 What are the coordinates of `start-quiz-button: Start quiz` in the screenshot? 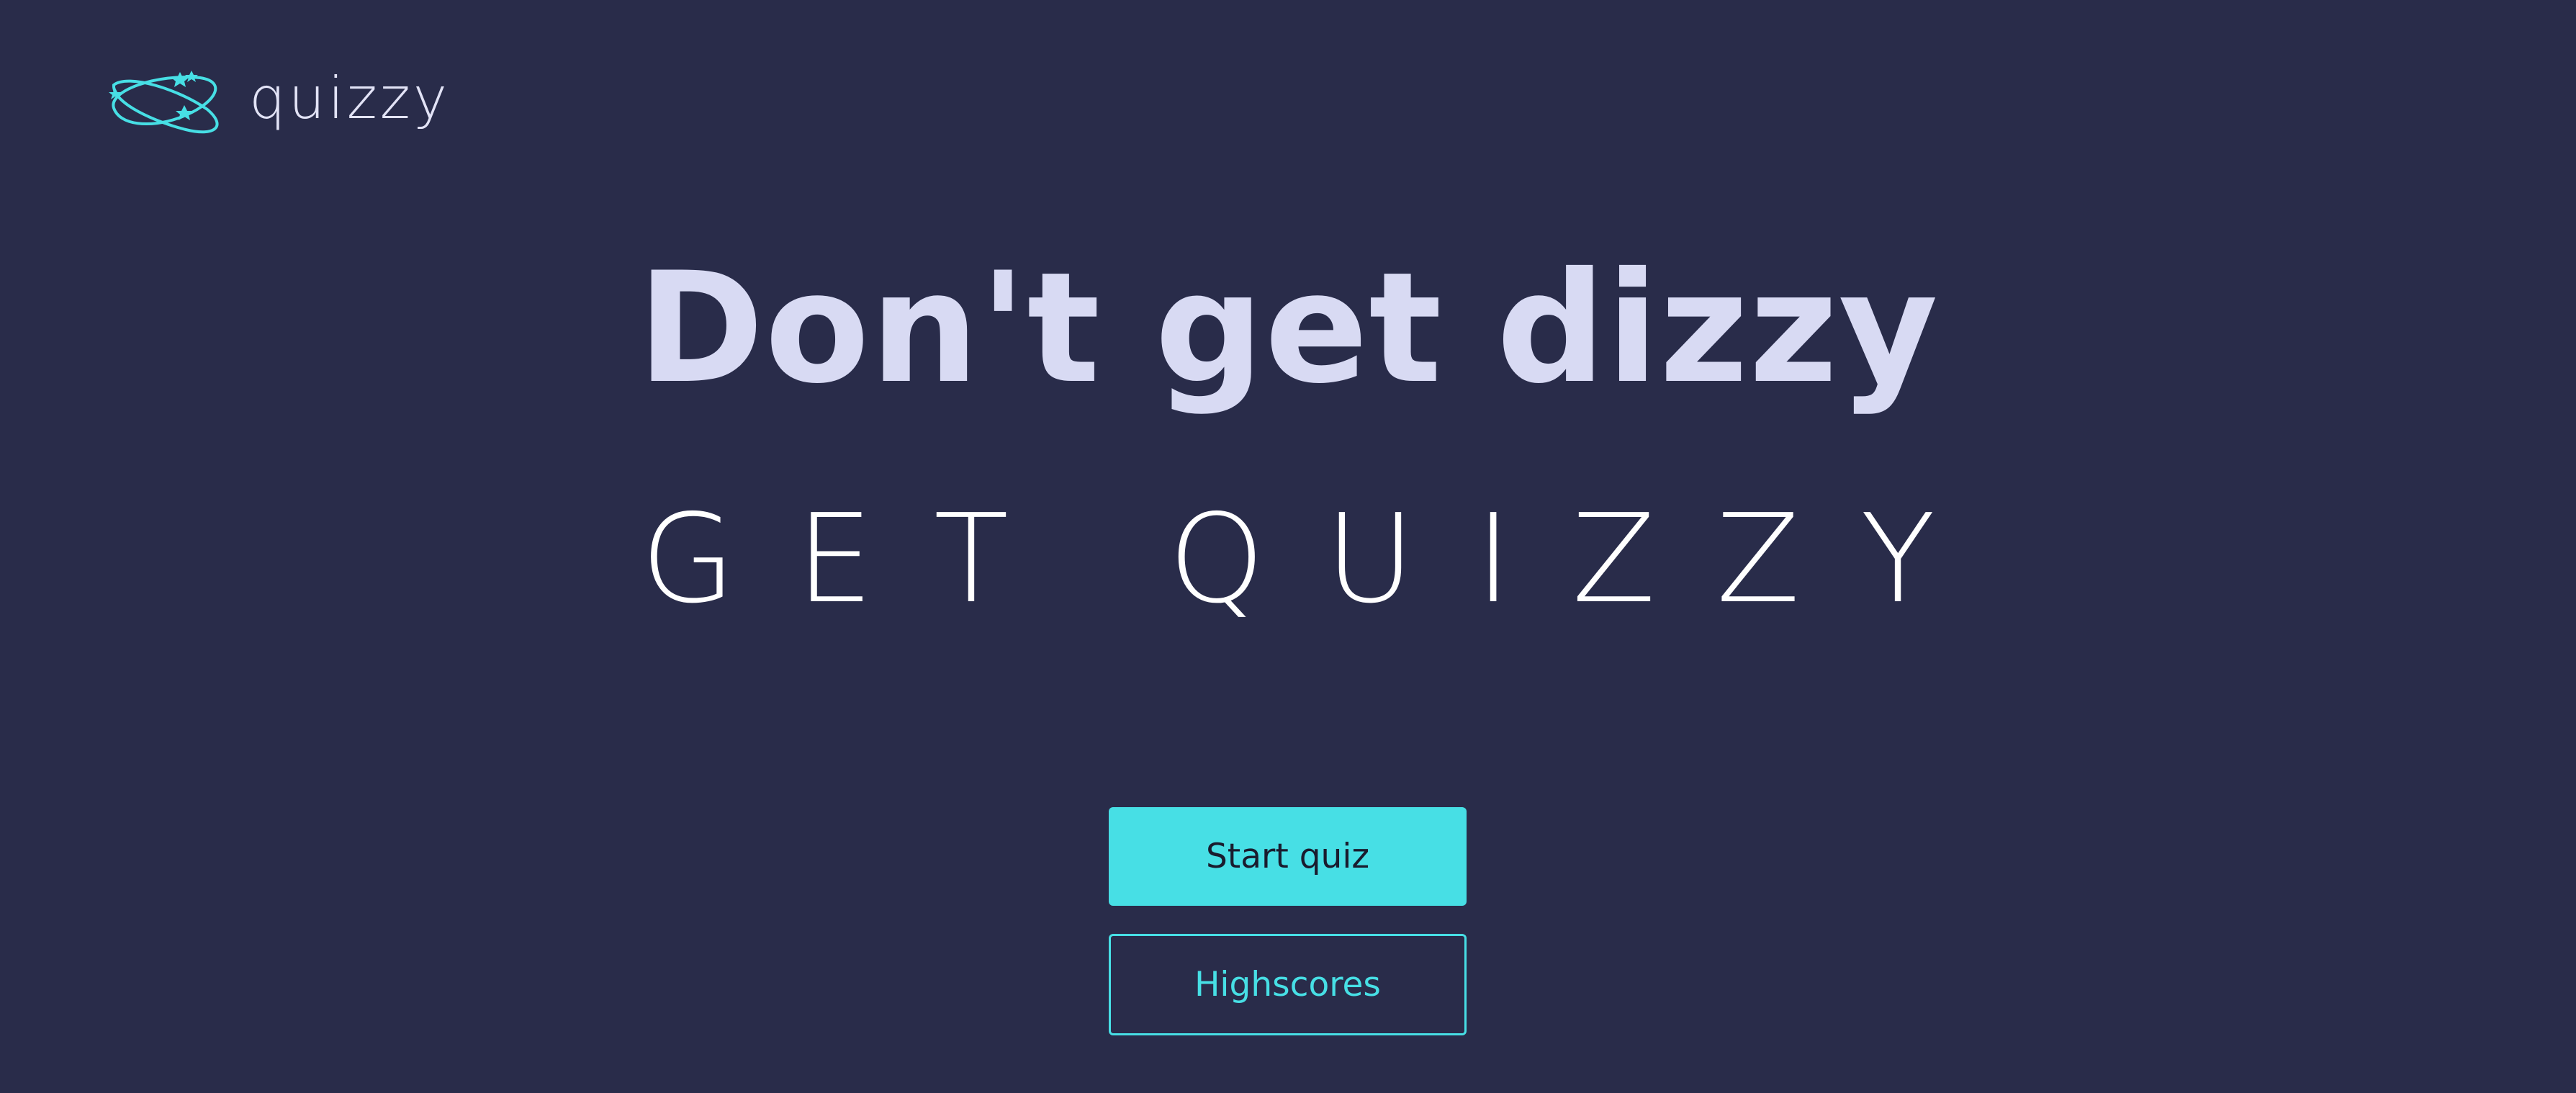 It's located at (1288, 856).